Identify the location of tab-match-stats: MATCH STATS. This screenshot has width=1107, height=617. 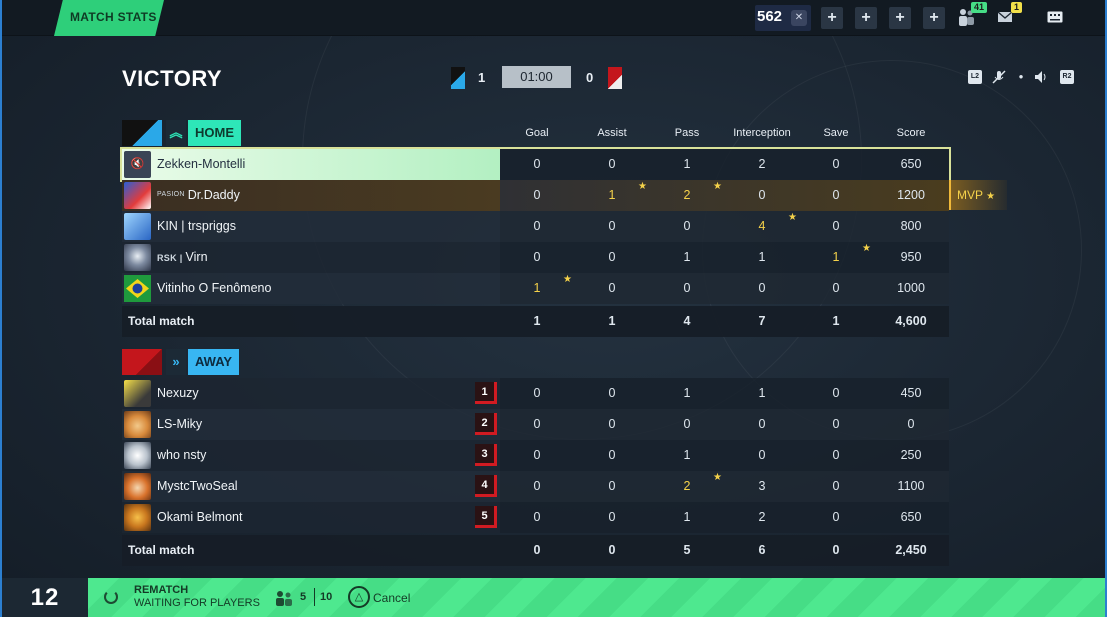
(109, 18).